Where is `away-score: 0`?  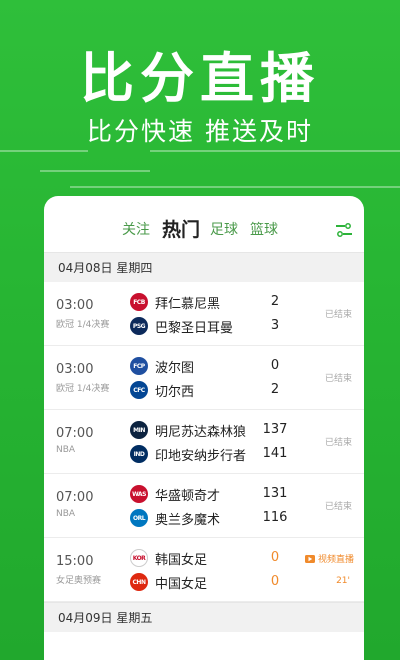
away-score: 0 is located at coordinates (275, 581).